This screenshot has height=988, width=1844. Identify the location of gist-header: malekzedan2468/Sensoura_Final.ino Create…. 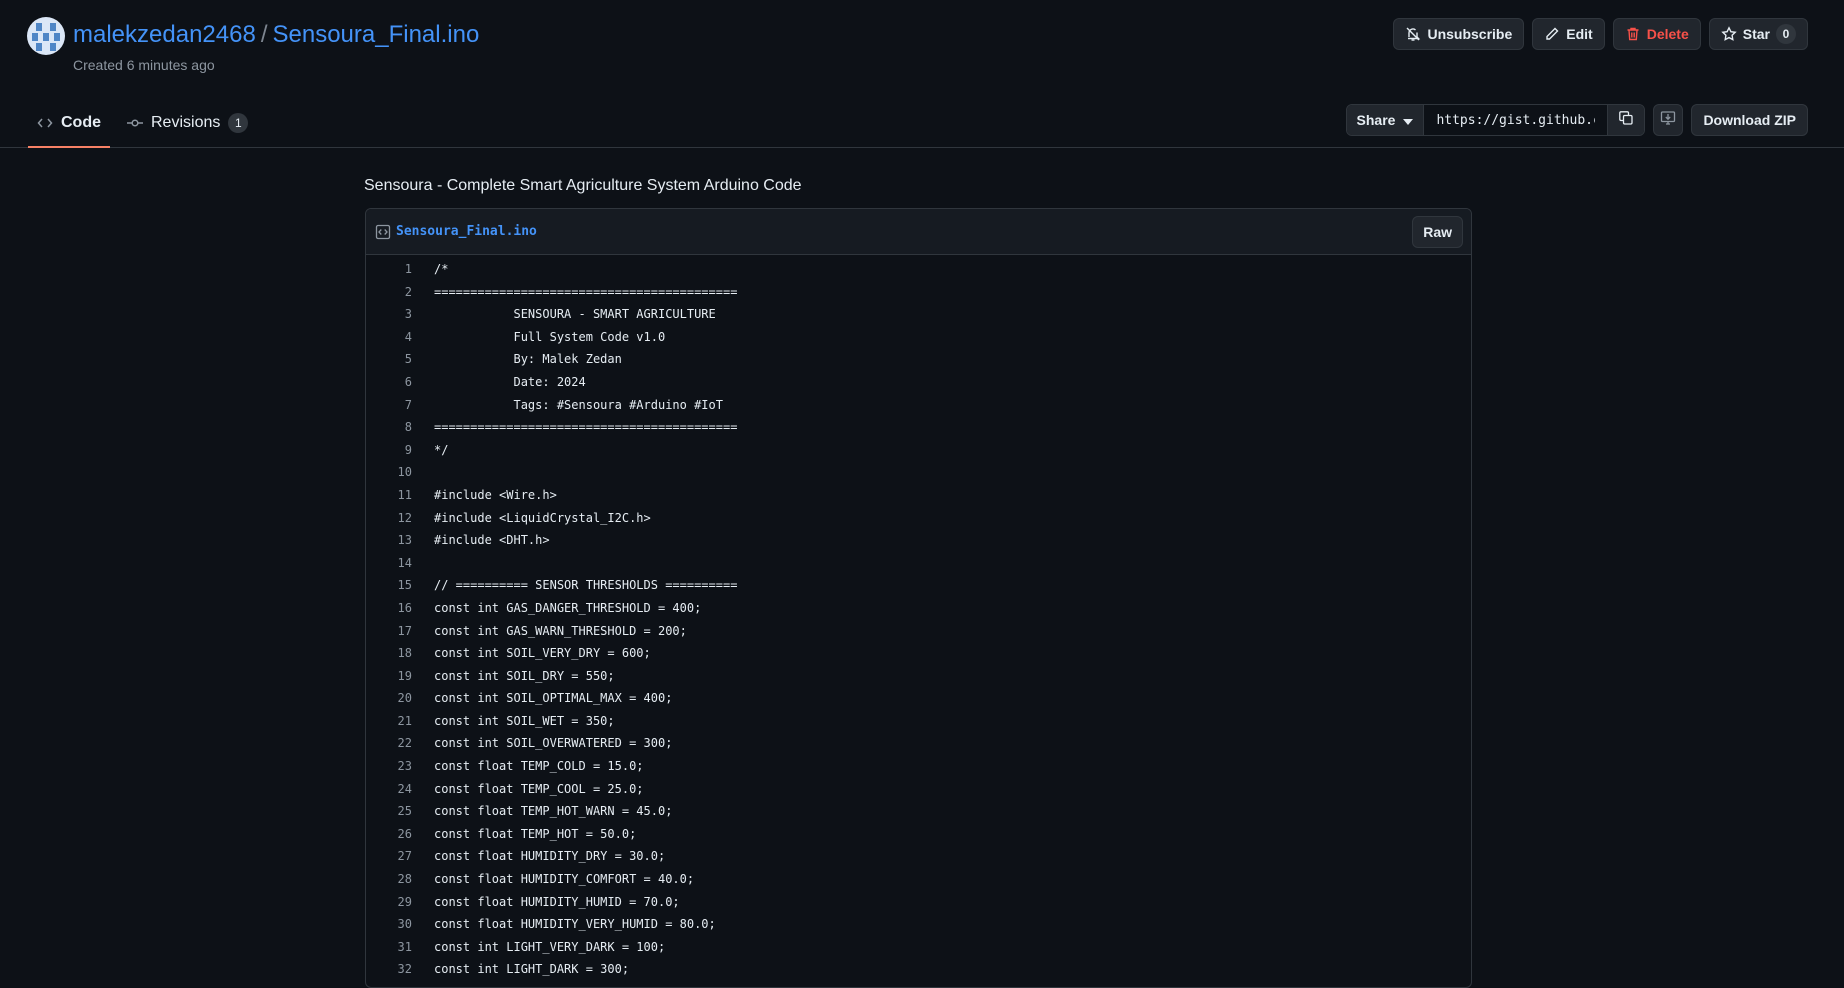
(922, 74).